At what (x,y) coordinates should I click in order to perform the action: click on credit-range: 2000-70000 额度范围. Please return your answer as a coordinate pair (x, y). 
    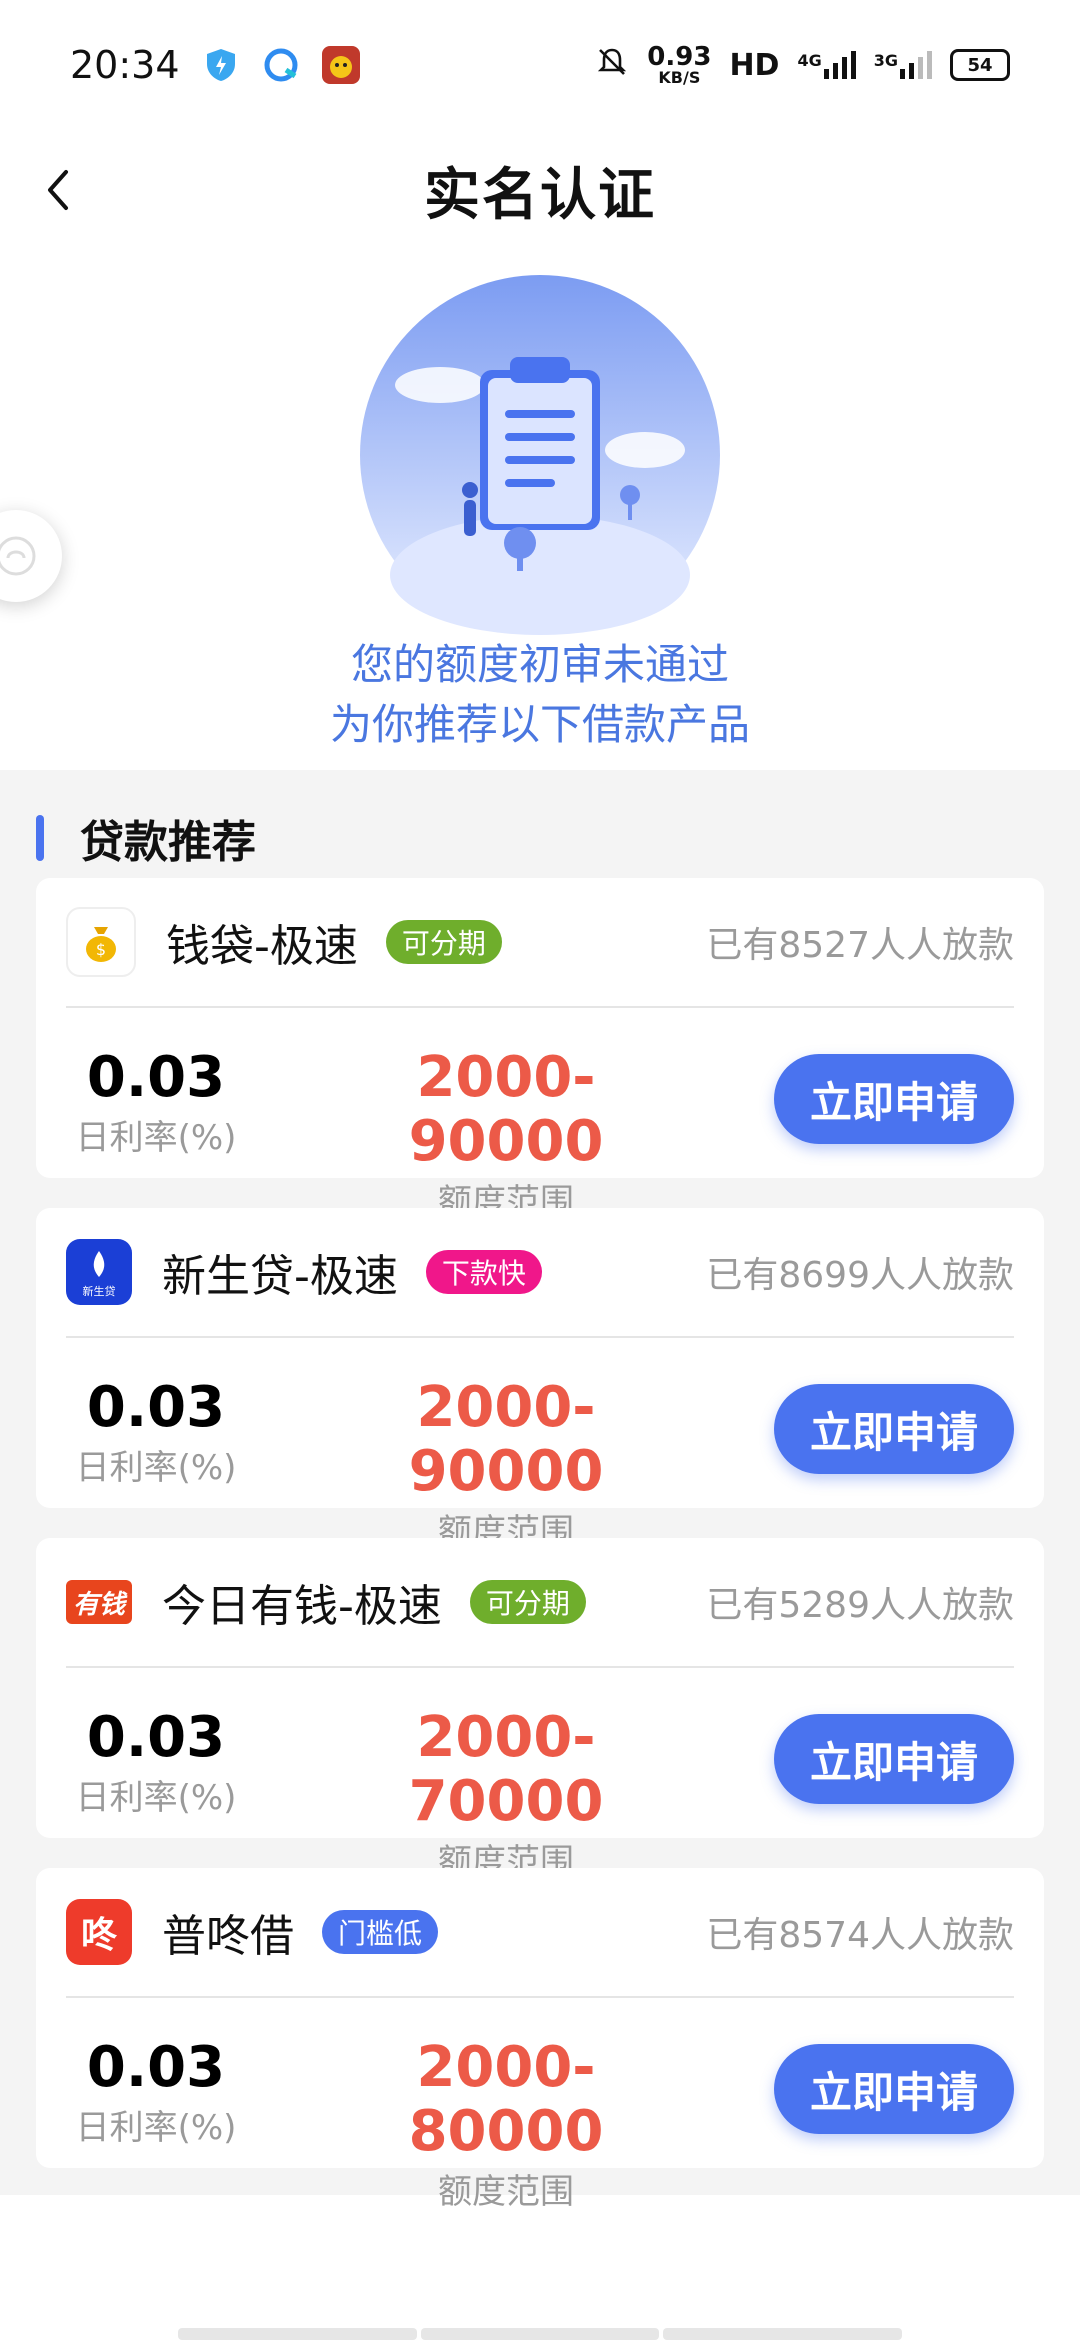
    Looking at the image, I should click on (506, 1795).